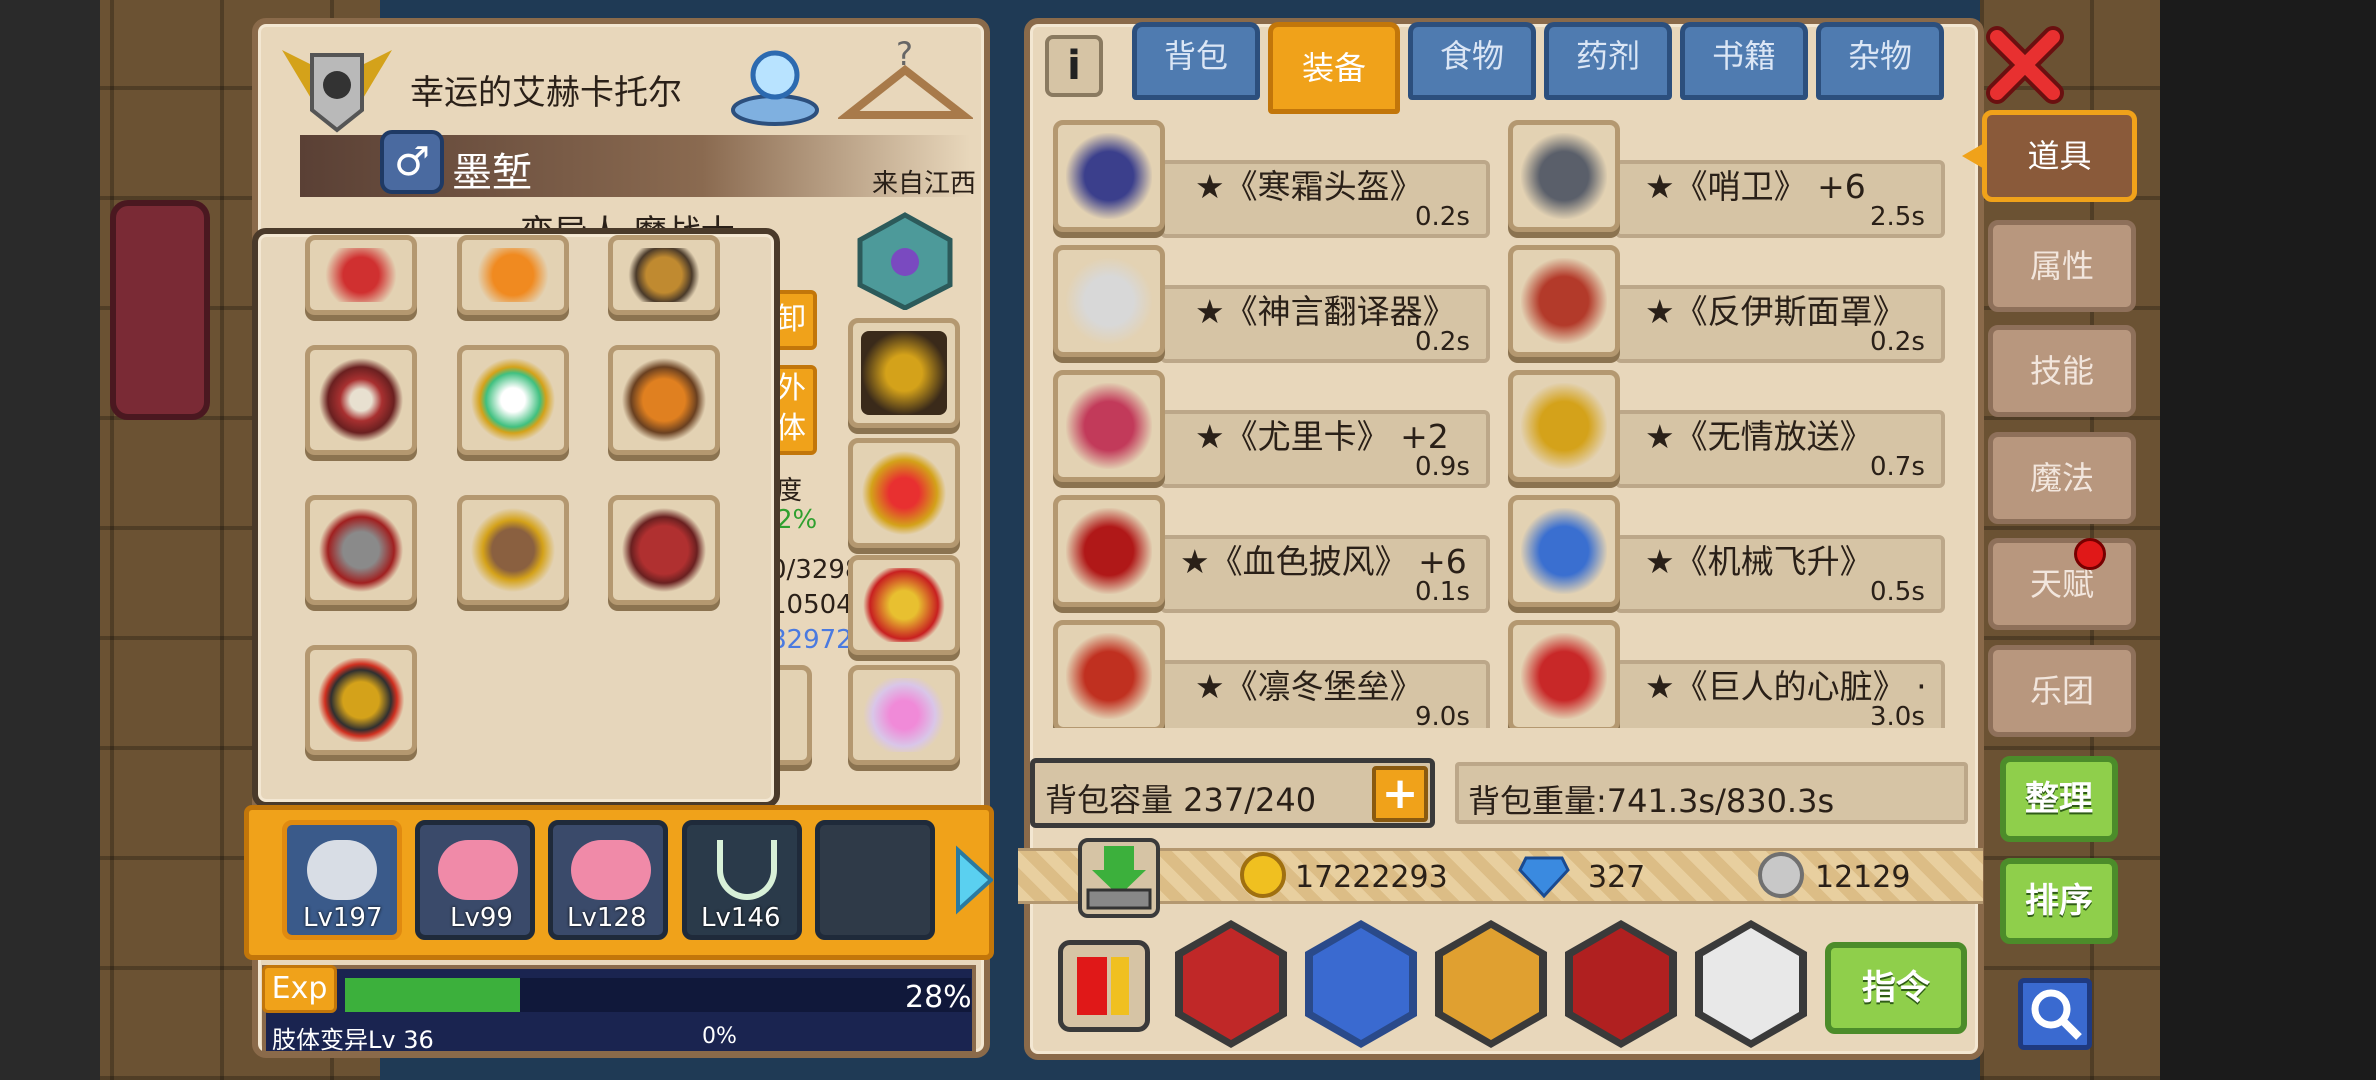  Describe the element at coordinates (747, 870) in the screenshot. I see `antler-icon` at that location.